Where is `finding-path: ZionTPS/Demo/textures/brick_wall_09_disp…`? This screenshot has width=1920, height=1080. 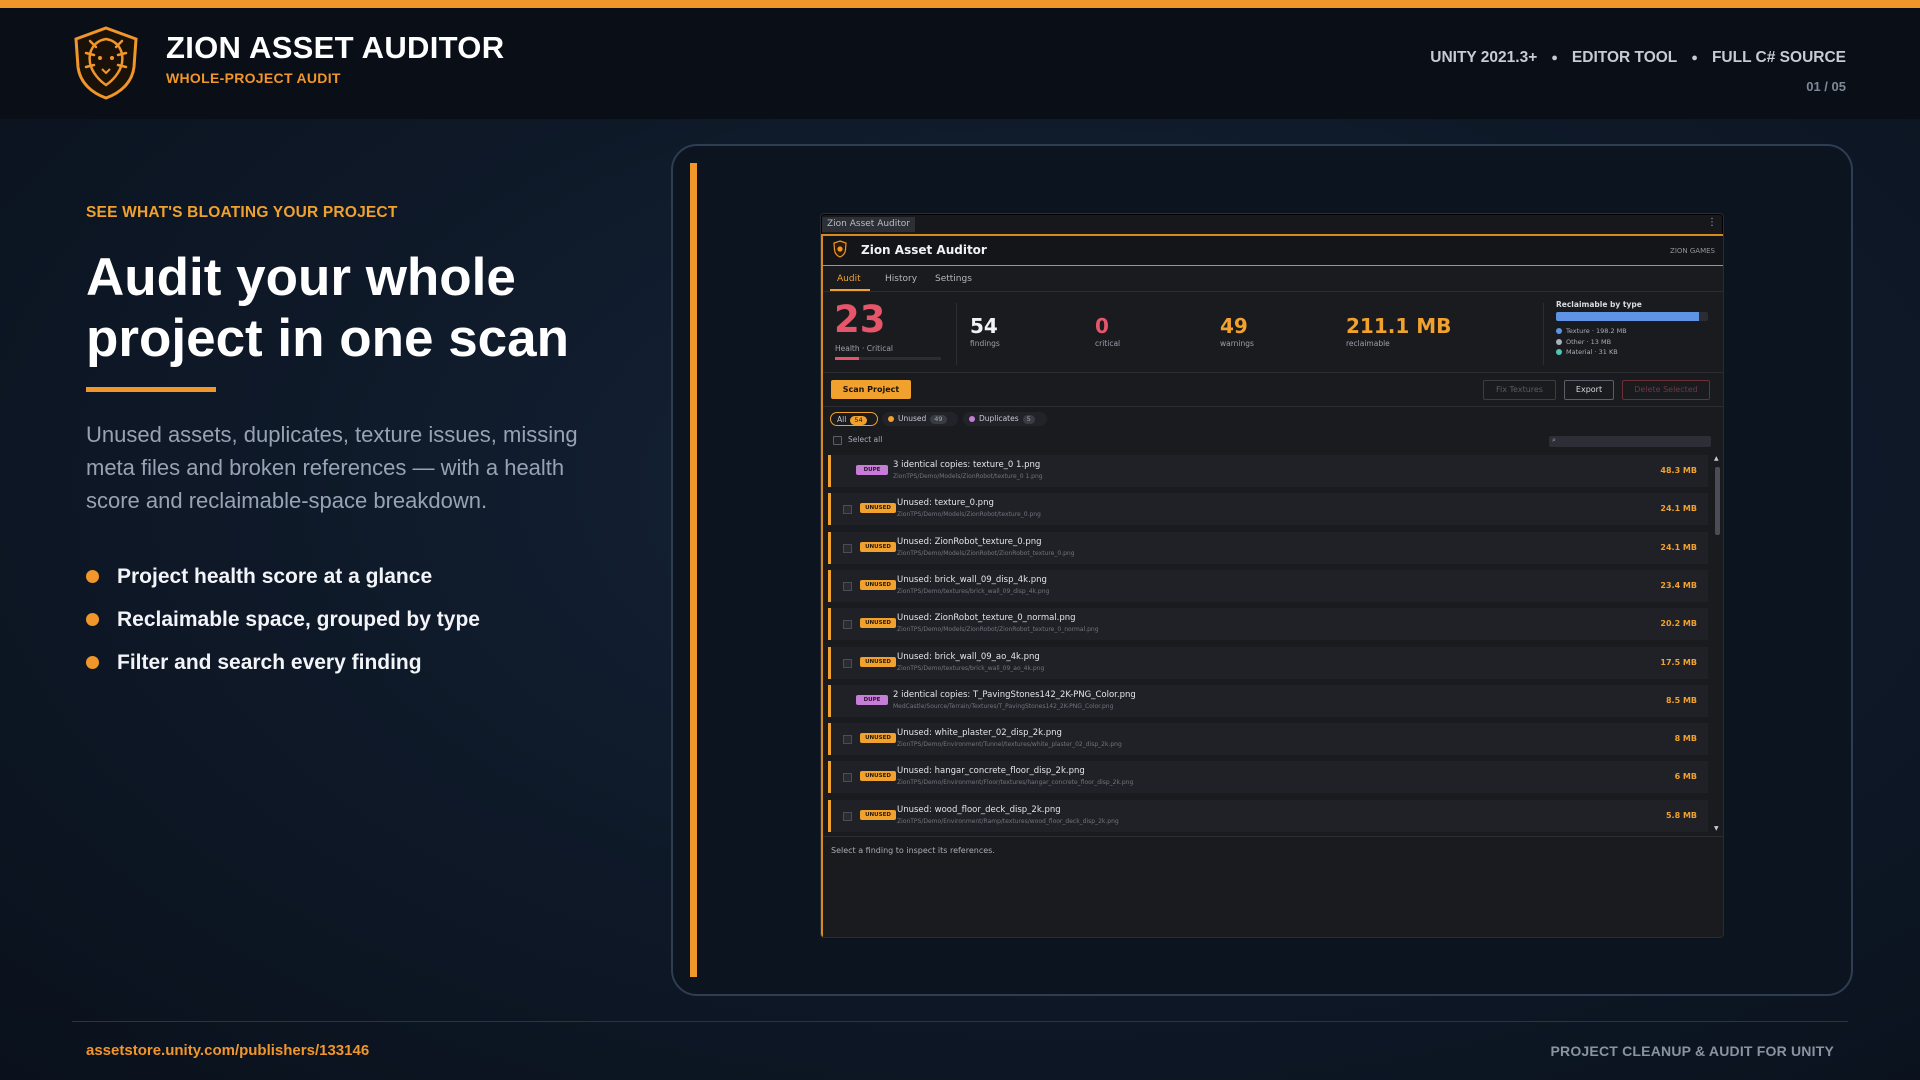 finding-path: ZionTPS/Demo/textures/brick_wall_09_disp… is located at coordinates (973, 591).